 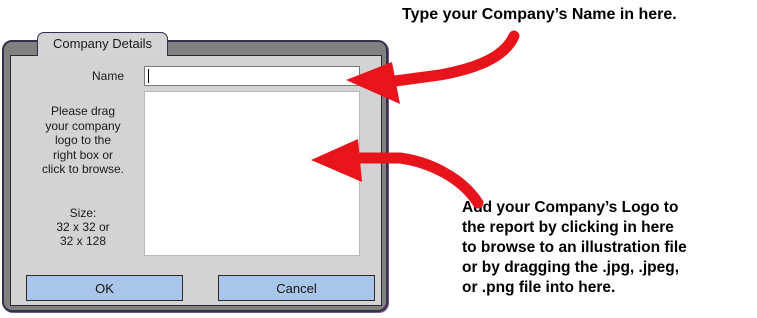 I want to click on text-caret, so click(x=148, y=76).